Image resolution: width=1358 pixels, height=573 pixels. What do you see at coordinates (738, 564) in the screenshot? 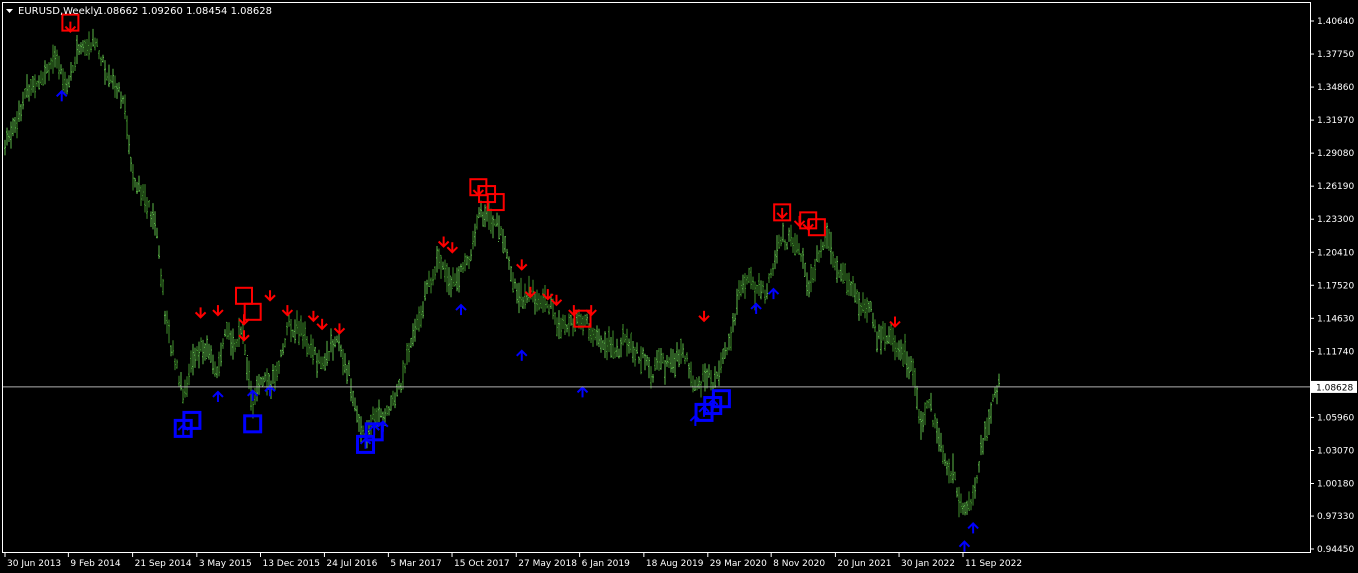
I see `time-tick-label: 29 Mar 2020` at bounding box center [738, 564].